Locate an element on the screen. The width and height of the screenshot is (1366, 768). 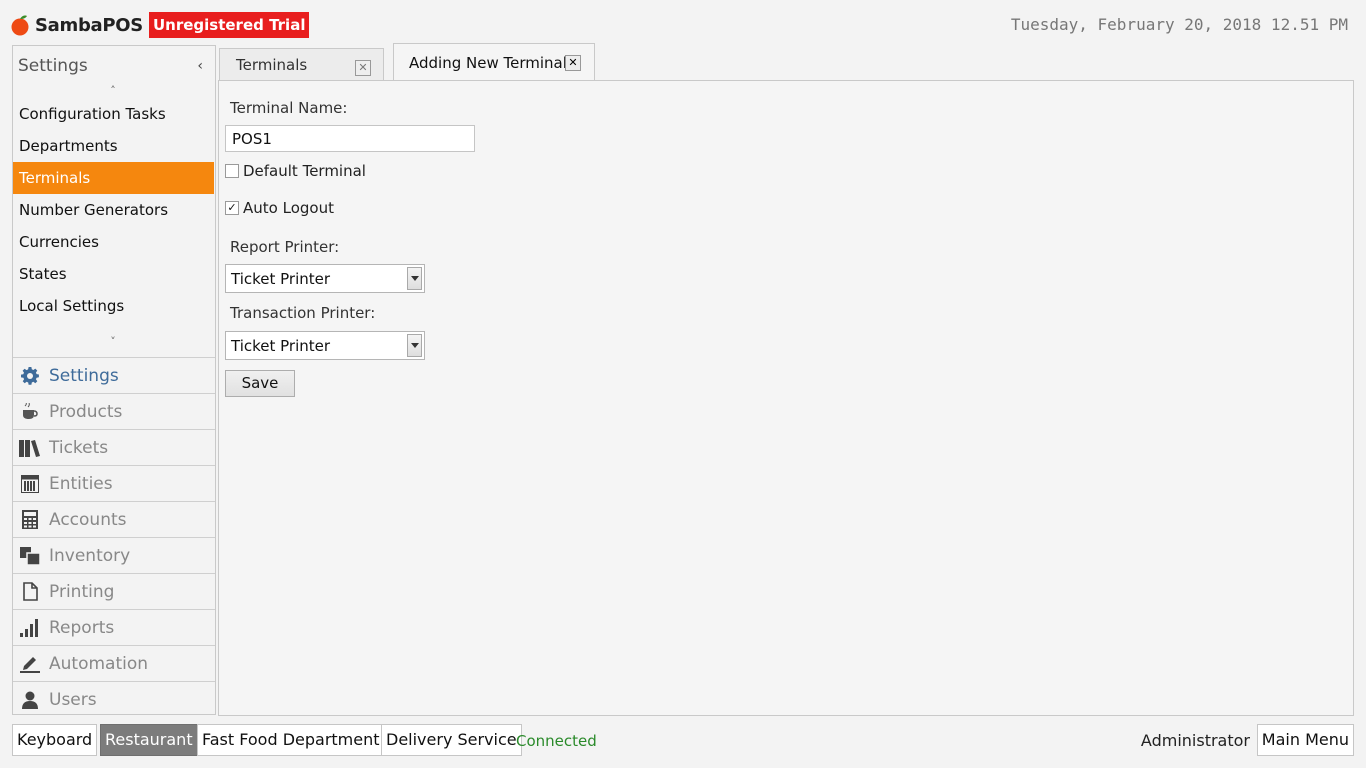
cup-icon is located at coordinates (30, 412).